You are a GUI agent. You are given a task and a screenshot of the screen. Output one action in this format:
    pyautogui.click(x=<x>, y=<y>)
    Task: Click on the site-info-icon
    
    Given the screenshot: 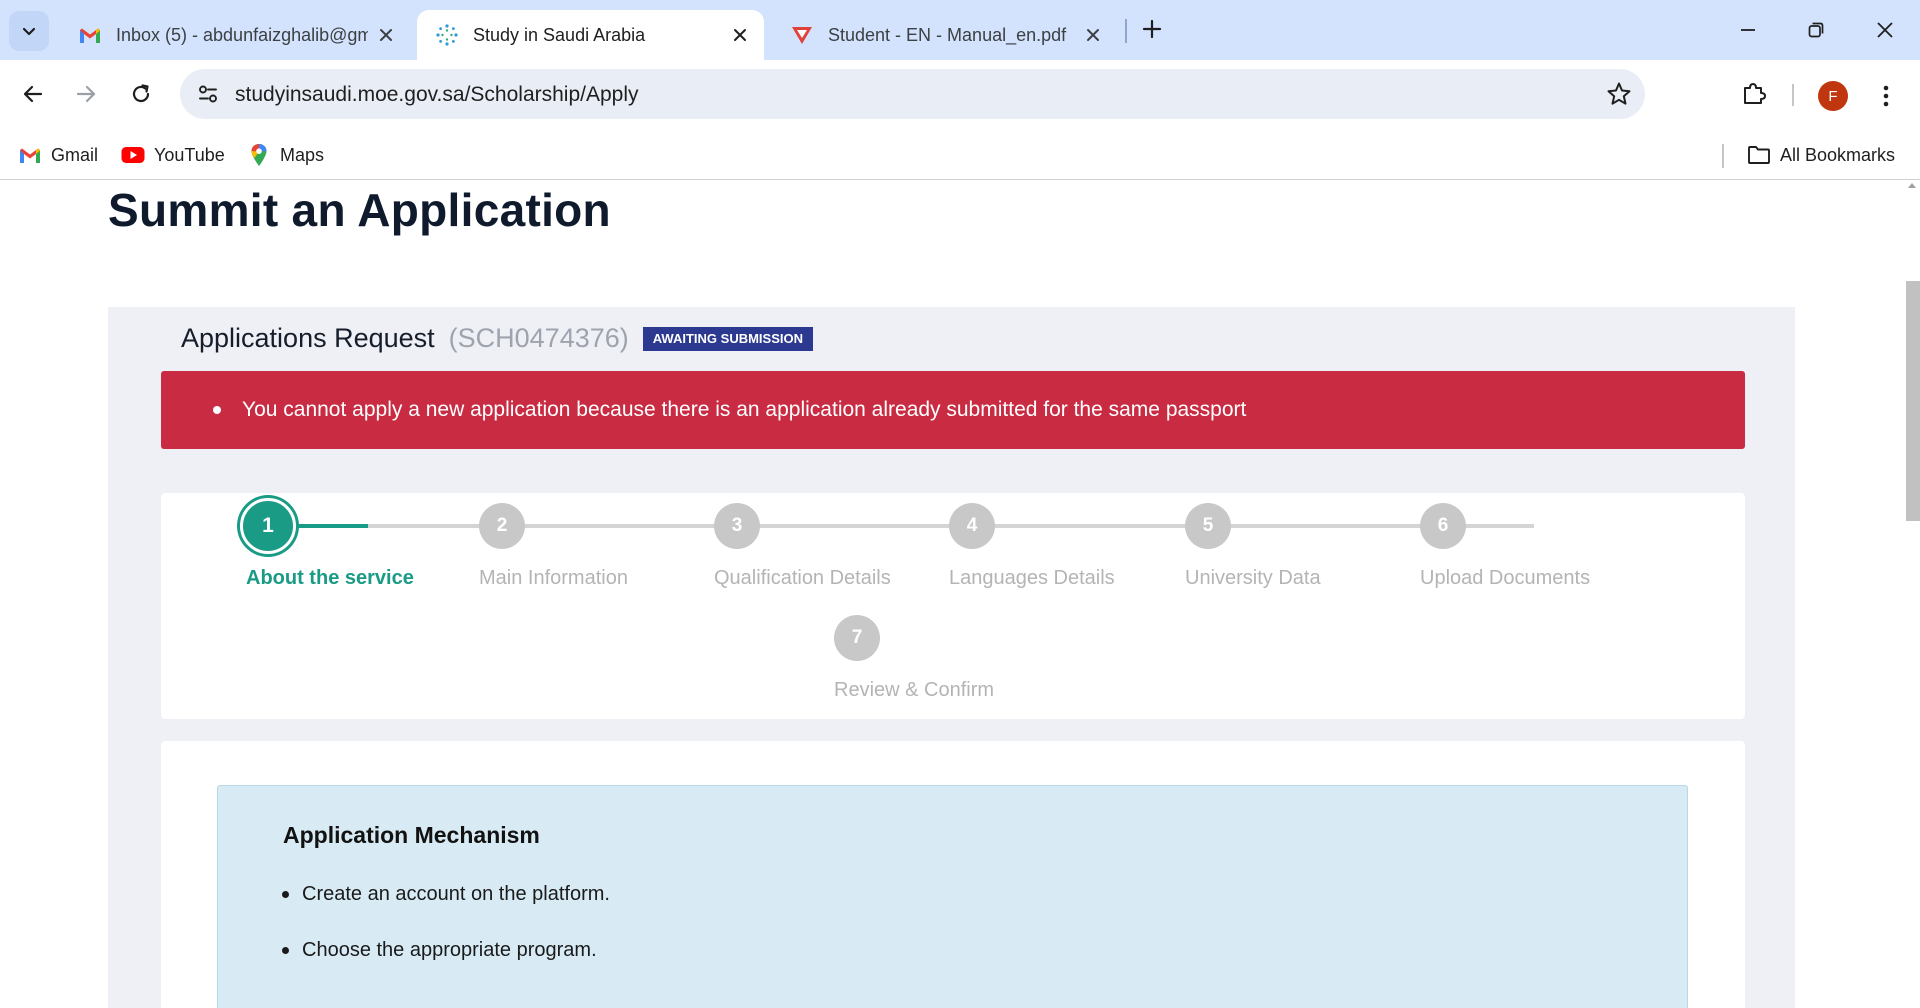 What is the action you would take?
    pyautogui.click(x=208, y=94)
    